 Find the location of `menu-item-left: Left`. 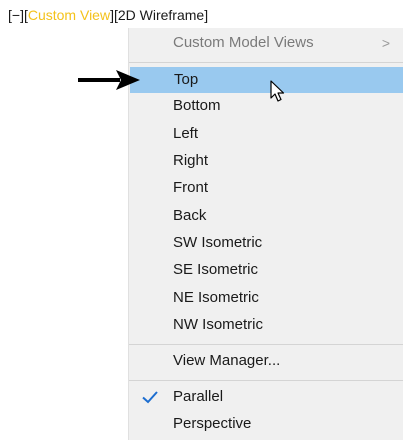

menu-item-left: Left is located at coordinates (266, 134).